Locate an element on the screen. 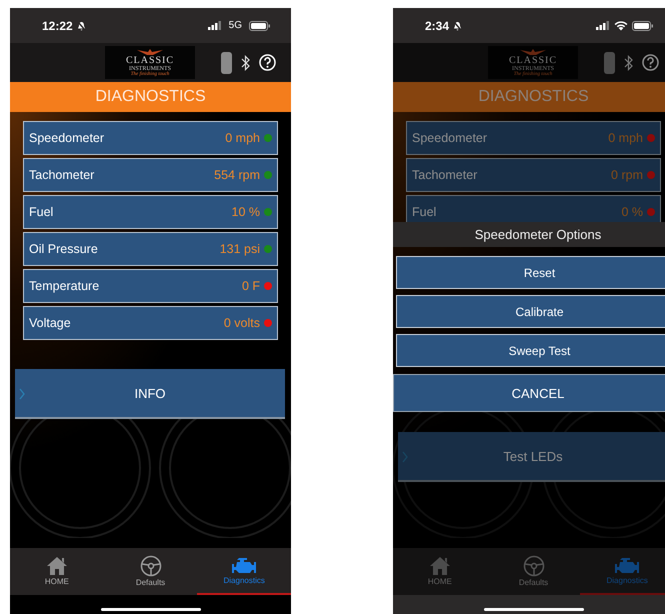 The image size is (665, 614). tab: Defaults is located at coordinates (151, 571).